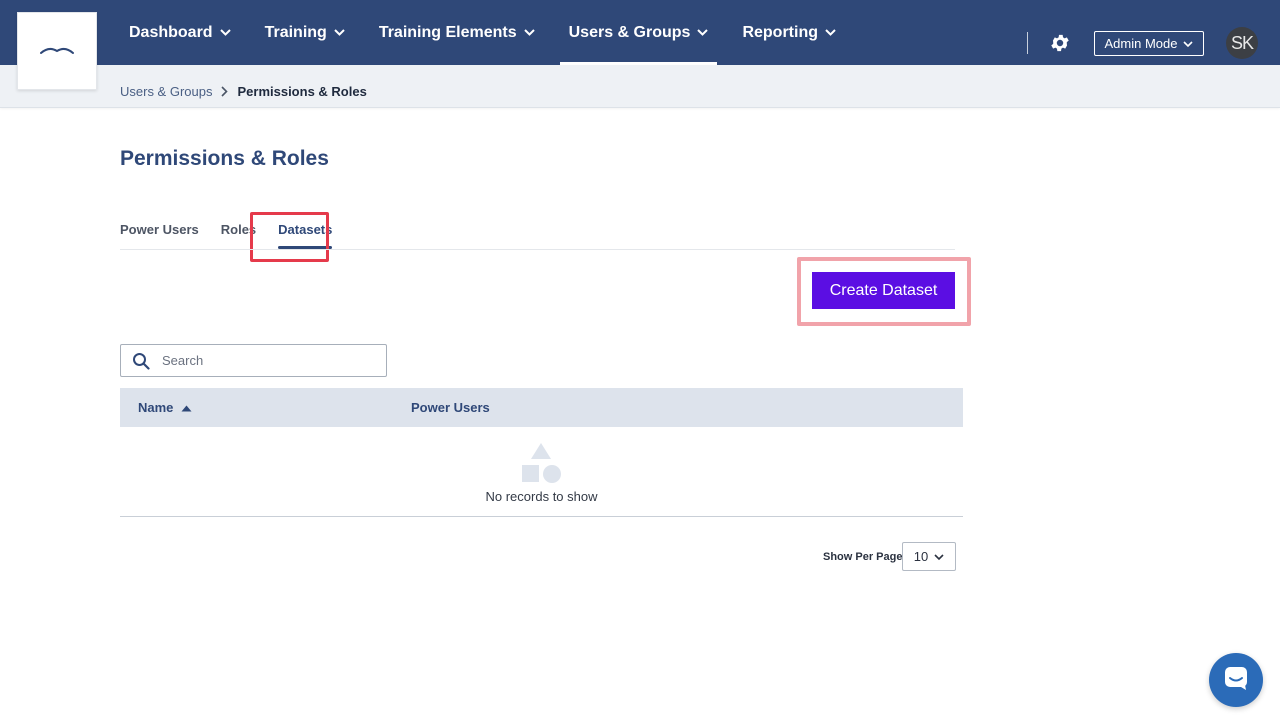 The width and height of the screenshot is (1280, 720). What do you see at coordinates (171, 32) in the screenshot?
I see `nav-item-label: Dashboard` at bounding box center [171, 32].